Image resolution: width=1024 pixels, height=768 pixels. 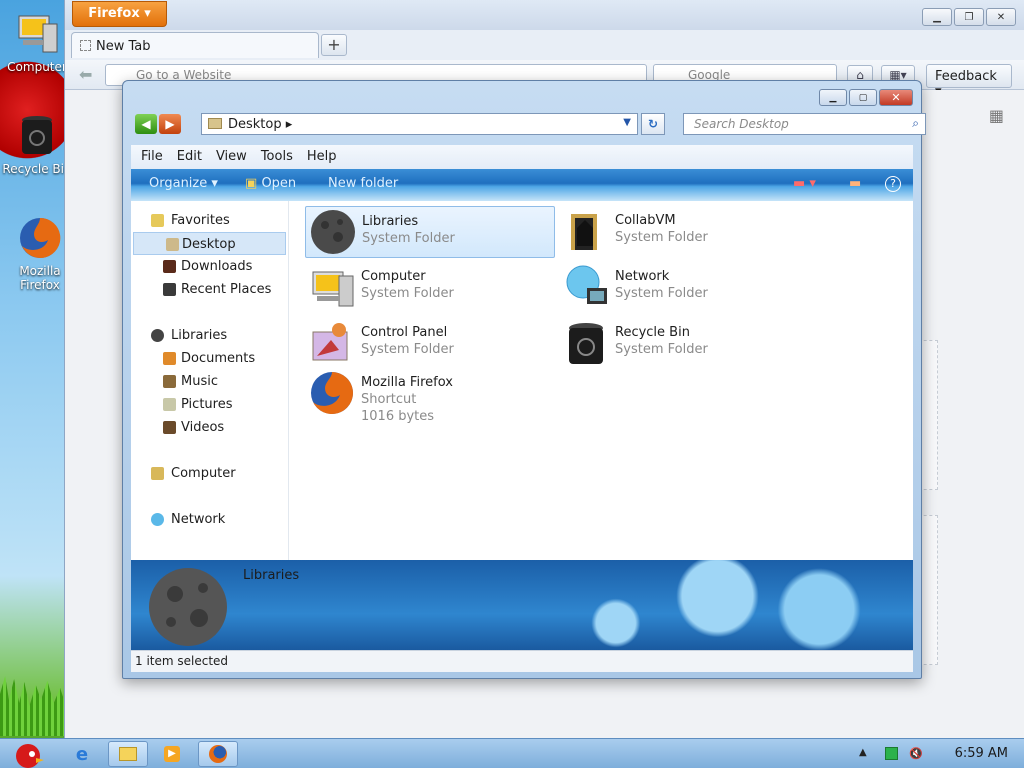 I want to click on file-item-control-panel: Control Panel System Folder, so click(x=430, y=344).